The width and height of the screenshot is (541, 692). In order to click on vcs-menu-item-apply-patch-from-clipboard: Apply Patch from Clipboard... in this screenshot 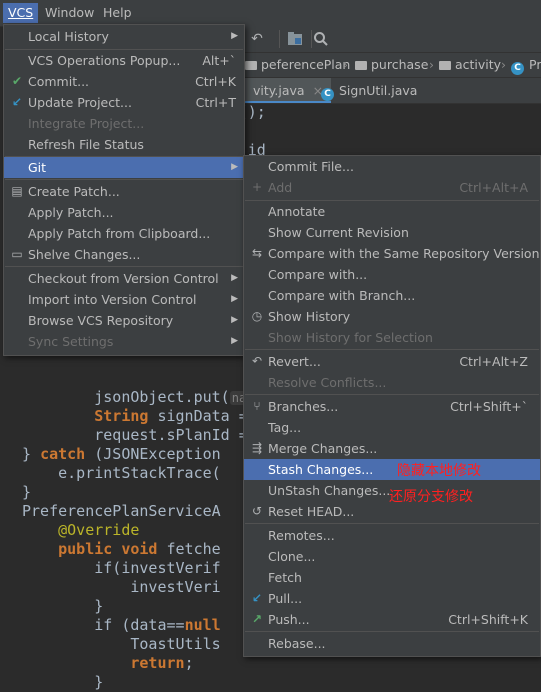, I will do `click(124, 233)`.